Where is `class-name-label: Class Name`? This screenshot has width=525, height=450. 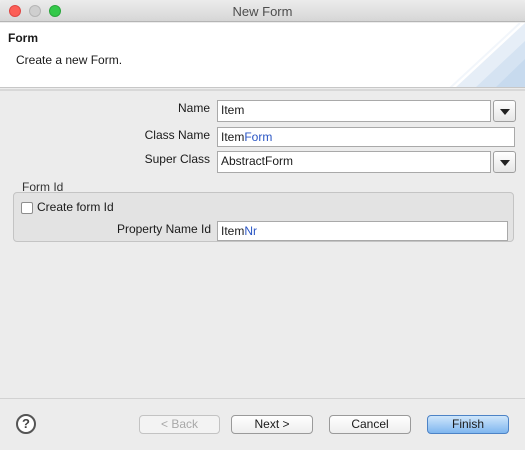 class-name-label: Class Name is located at coordinates (177, 135).